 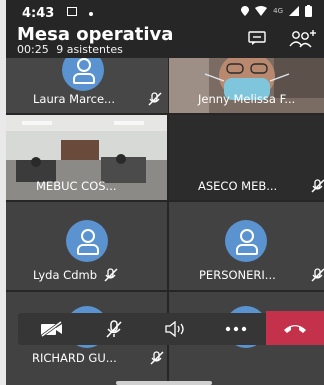 I want to click on more-icon, so click(x=236, y=329).